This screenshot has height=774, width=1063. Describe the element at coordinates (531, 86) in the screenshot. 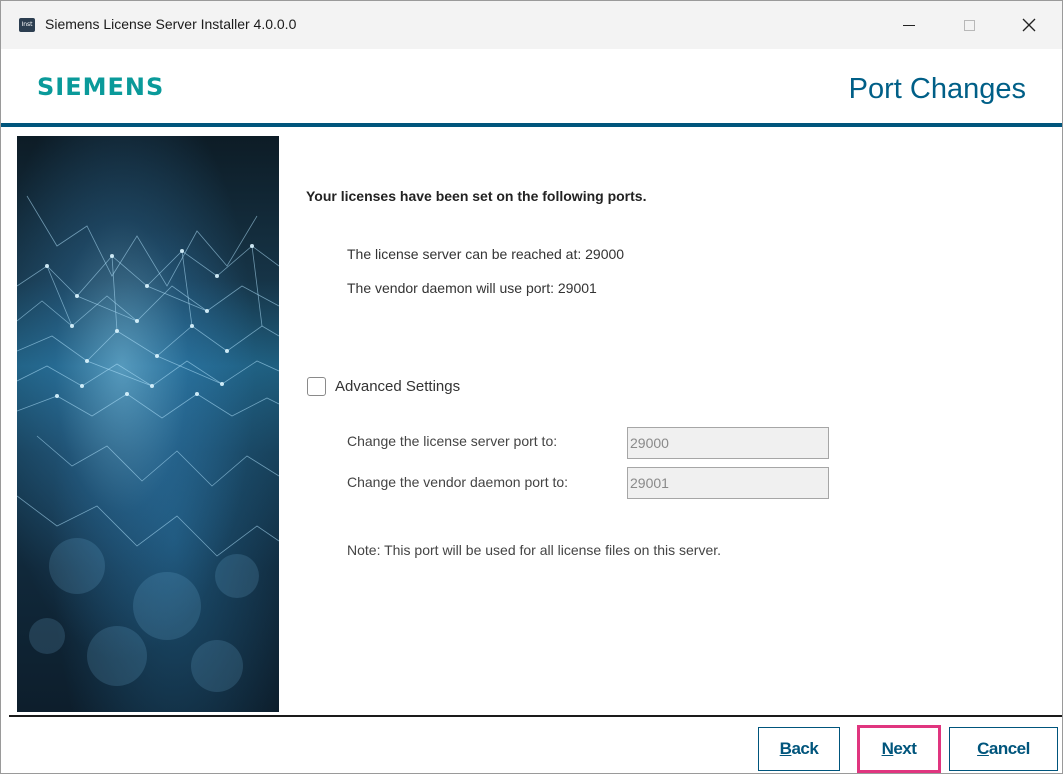

I see `header: SIEMENS Port Changes` at that location.